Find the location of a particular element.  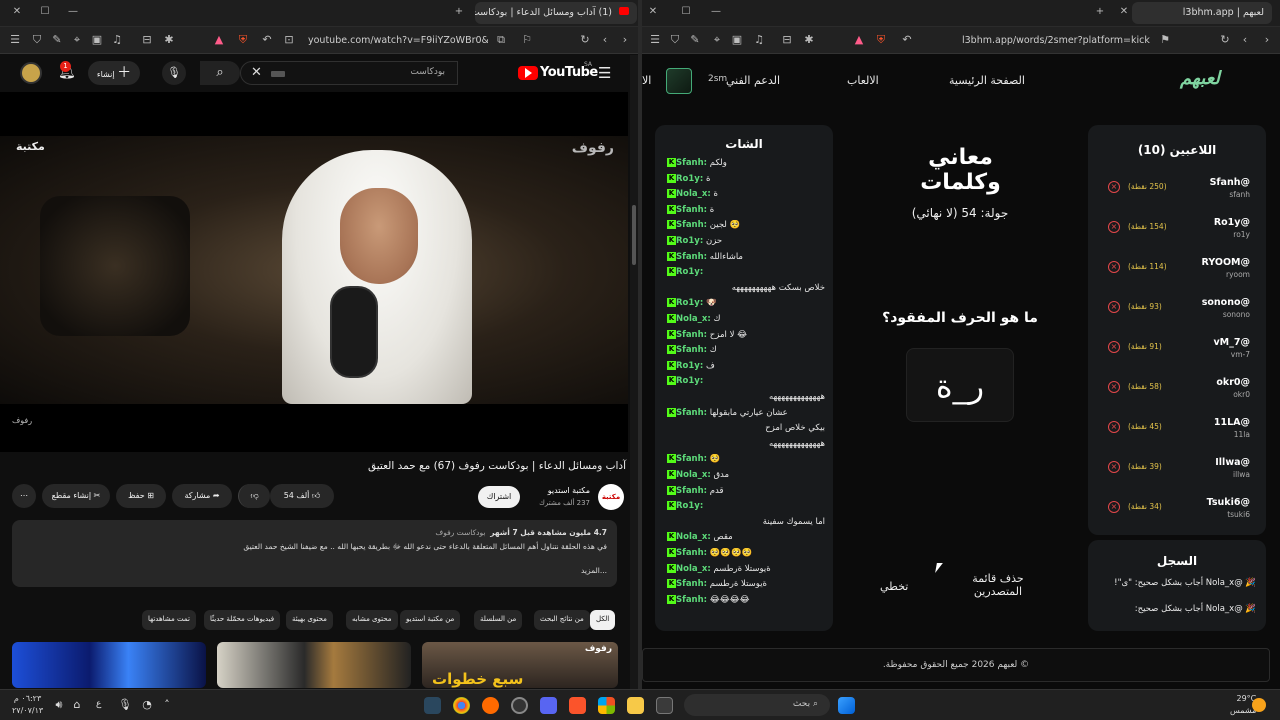

app-icon is located at coordinates (490, 705).